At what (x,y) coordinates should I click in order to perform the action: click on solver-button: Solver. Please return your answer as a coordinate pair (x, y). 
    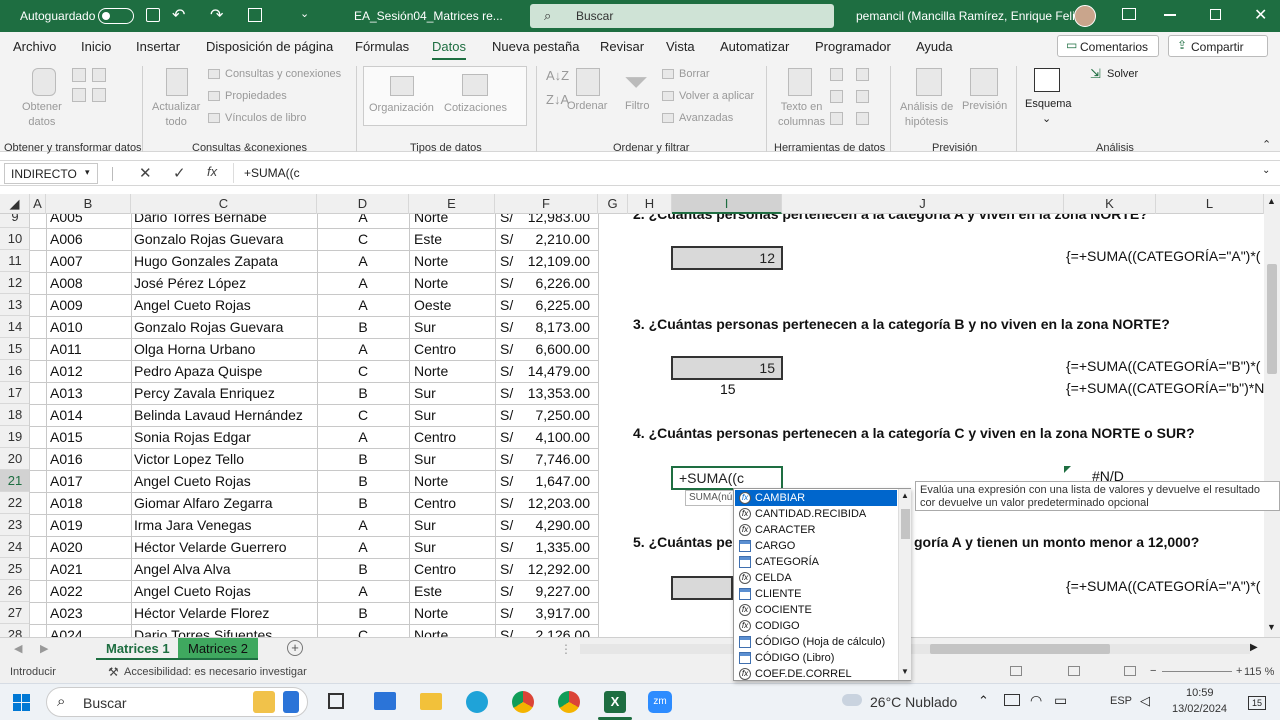
    Looking at the image, I should click on (1122, 74).